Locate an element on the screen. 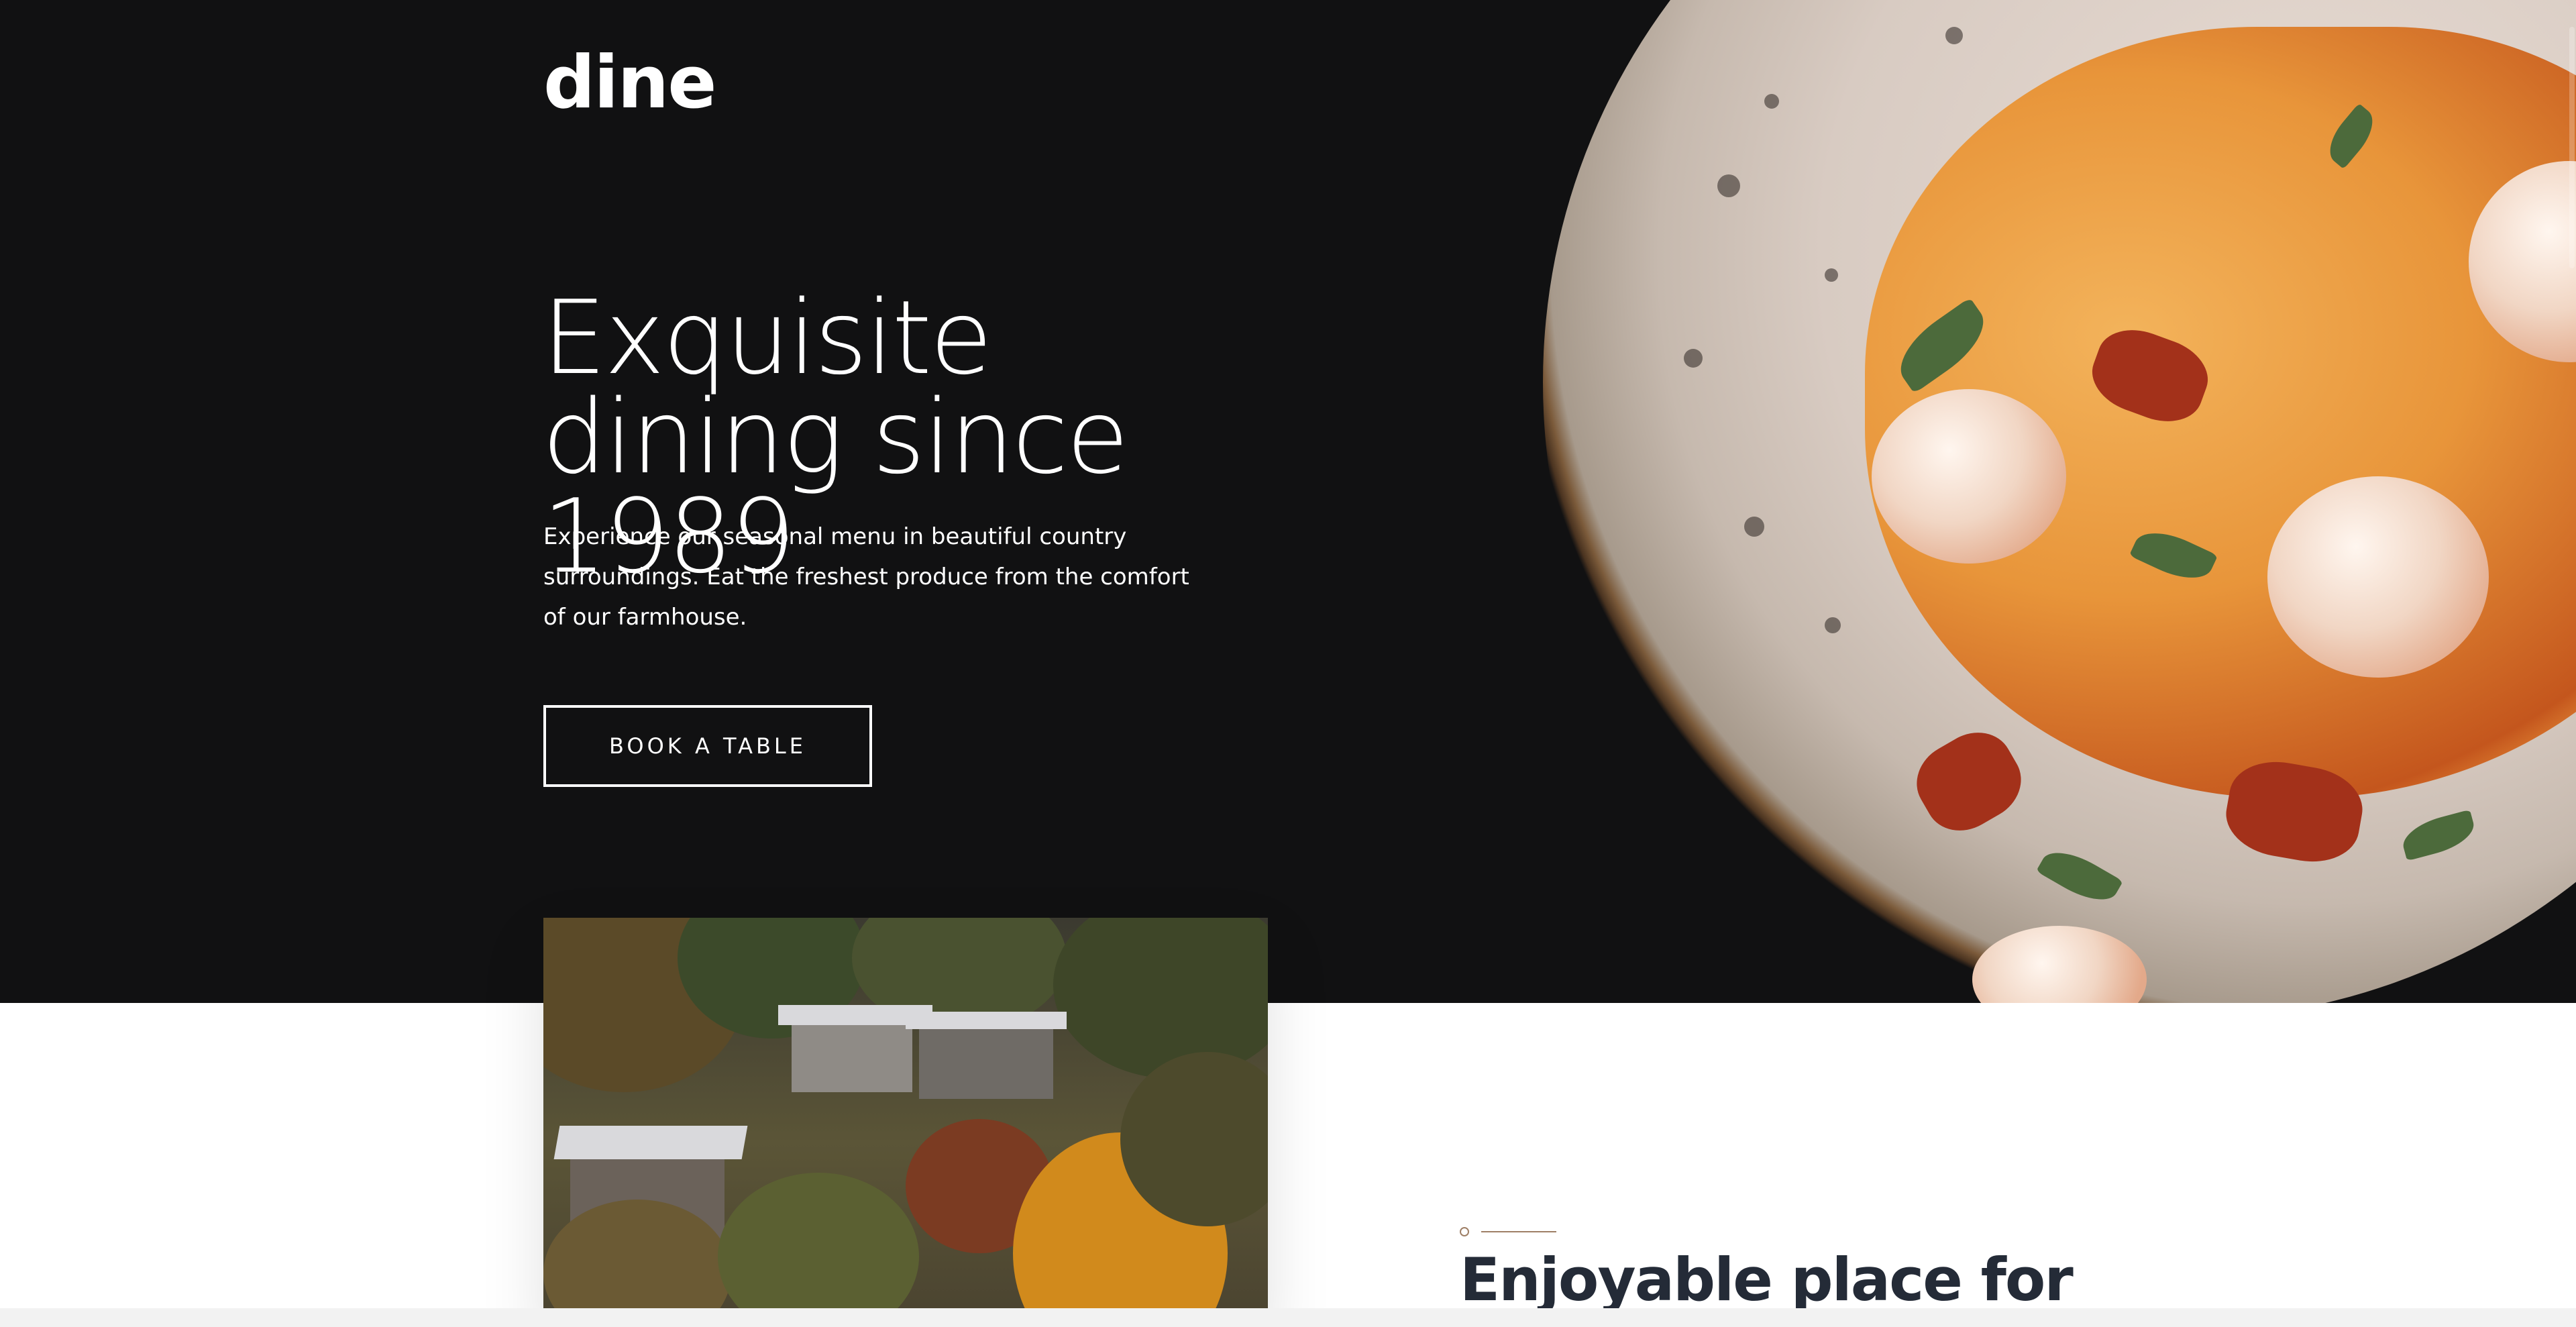 Image resolution: width=2576 pixels, height=1327 pixels. village-image is located at coordinates (905, 1122).